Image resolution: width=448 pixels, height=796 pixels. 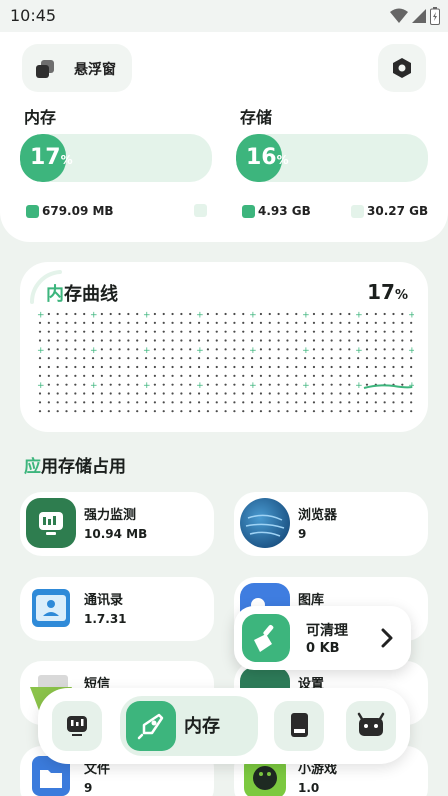 What do you see at coordinates (402, 68) in the screenshot?
I see `settings-button` at bounding box center [402, 68].